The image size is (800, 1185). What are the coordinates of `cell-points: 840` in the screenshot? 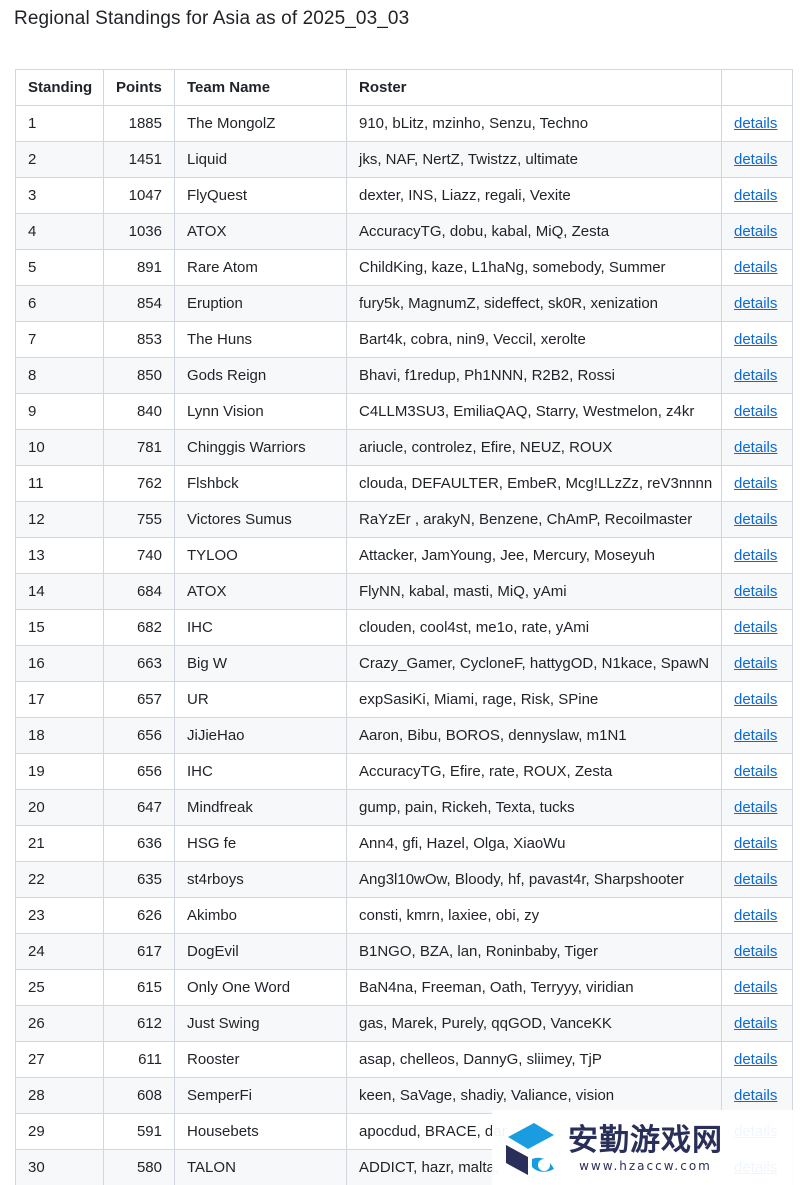 It's located at (139, 411).